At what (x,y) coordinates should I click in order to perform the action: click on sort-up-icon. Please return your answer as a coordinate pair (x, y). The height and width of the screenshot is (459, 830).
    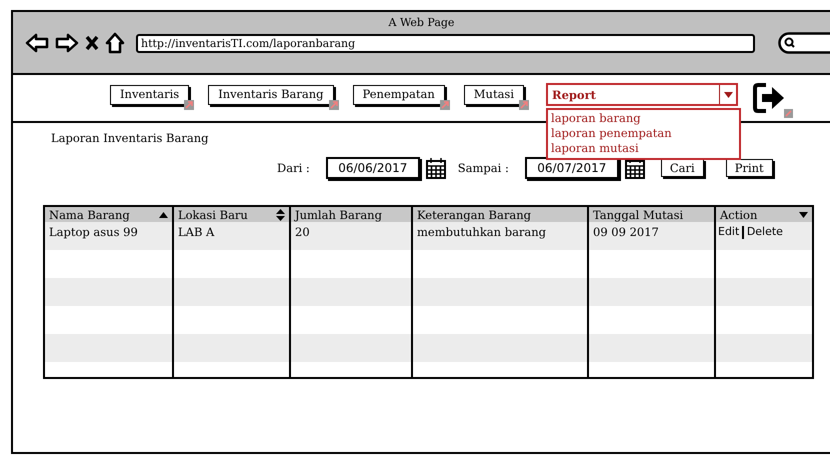
    Looking at the image, I should click on (163, 215).